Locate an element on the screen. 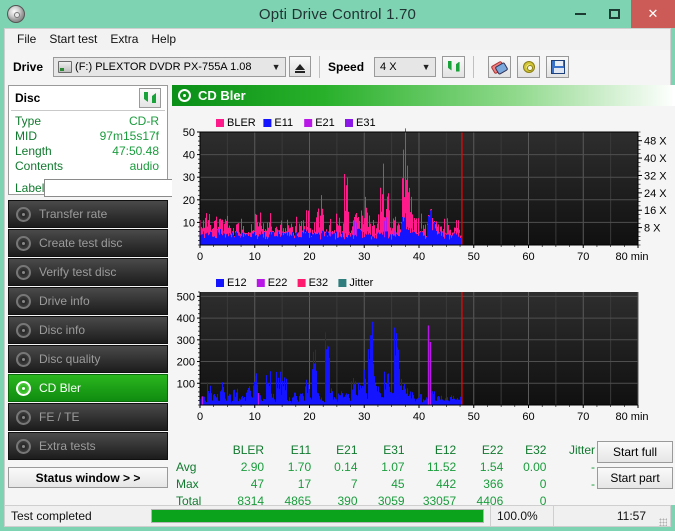  menu-item-extra: Extra is located at coordinates (126, 39).